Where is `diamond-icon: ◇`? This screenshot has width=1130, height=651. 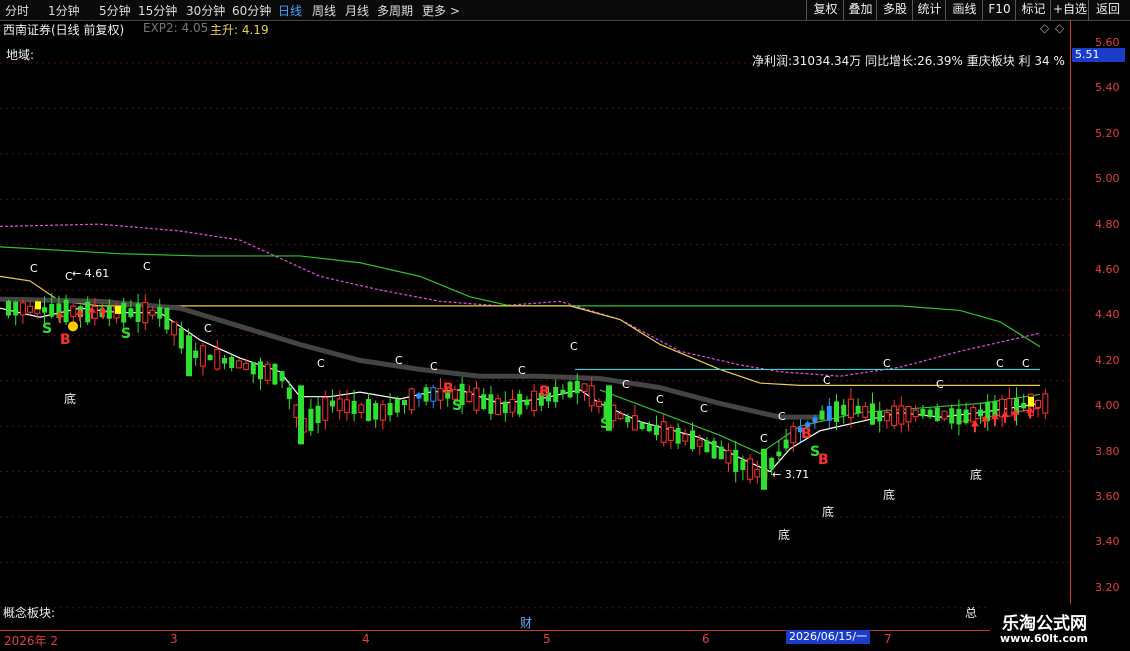 diamond-icon: ◇ is located at coordinates (1044, 28).